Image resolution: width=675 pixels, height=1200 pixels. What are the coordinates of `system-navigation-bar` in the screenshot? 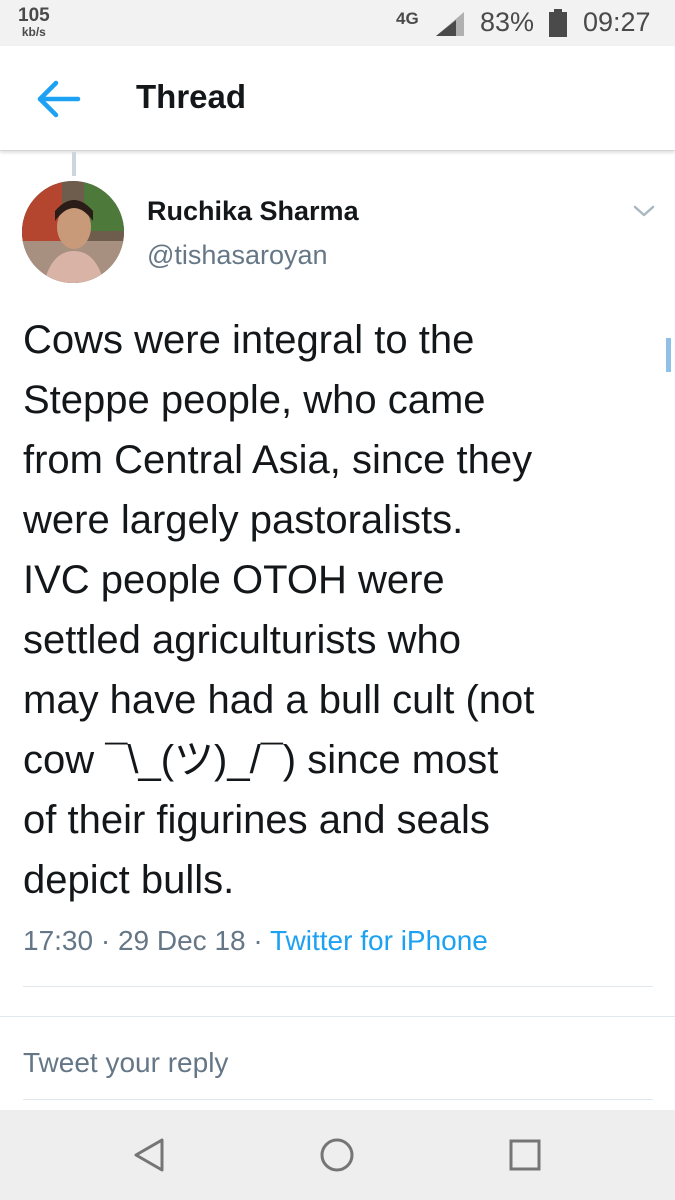 It's located at (337, 1155).